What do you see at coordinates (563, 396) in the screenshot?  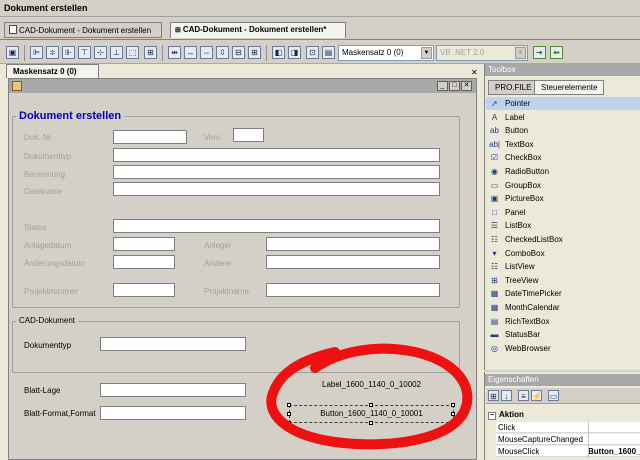 I see `properties-toolbar: ⊞ ↓ ≡ ⚡ ▭` at bounding box center [563, 396].